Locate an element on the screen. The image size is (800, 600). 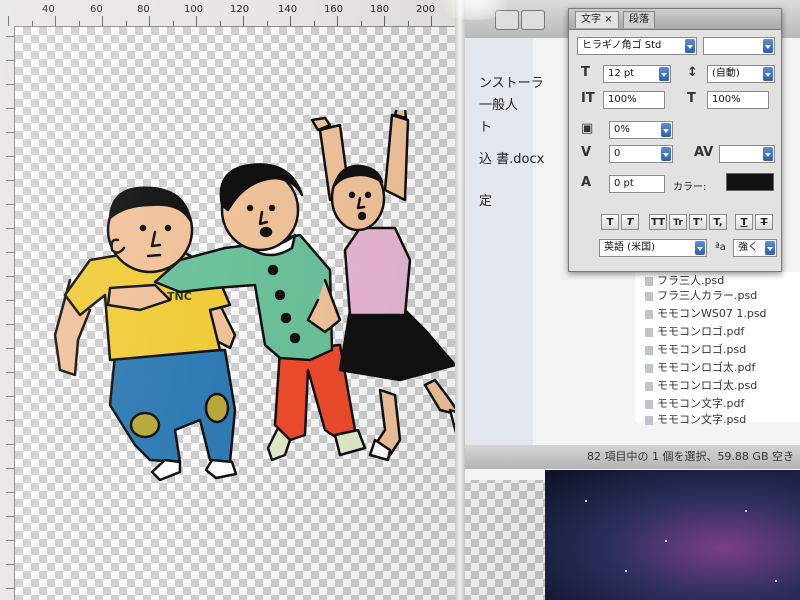
leading-value: (自動) is located at coordinates (726, 73).